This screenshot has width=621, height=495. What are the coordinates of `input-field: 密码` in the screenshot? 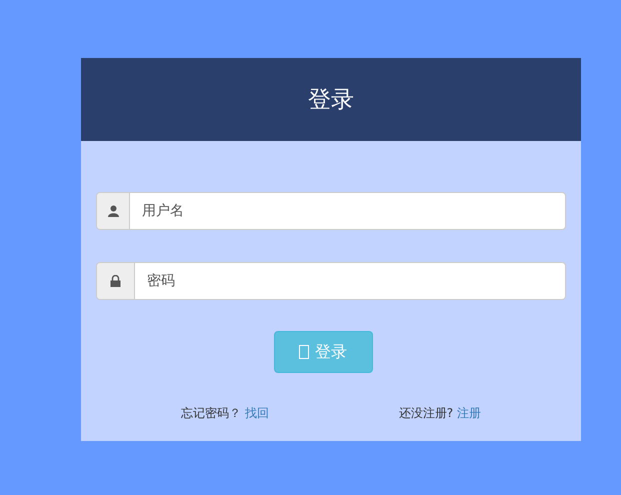 It's located at (350, 281).